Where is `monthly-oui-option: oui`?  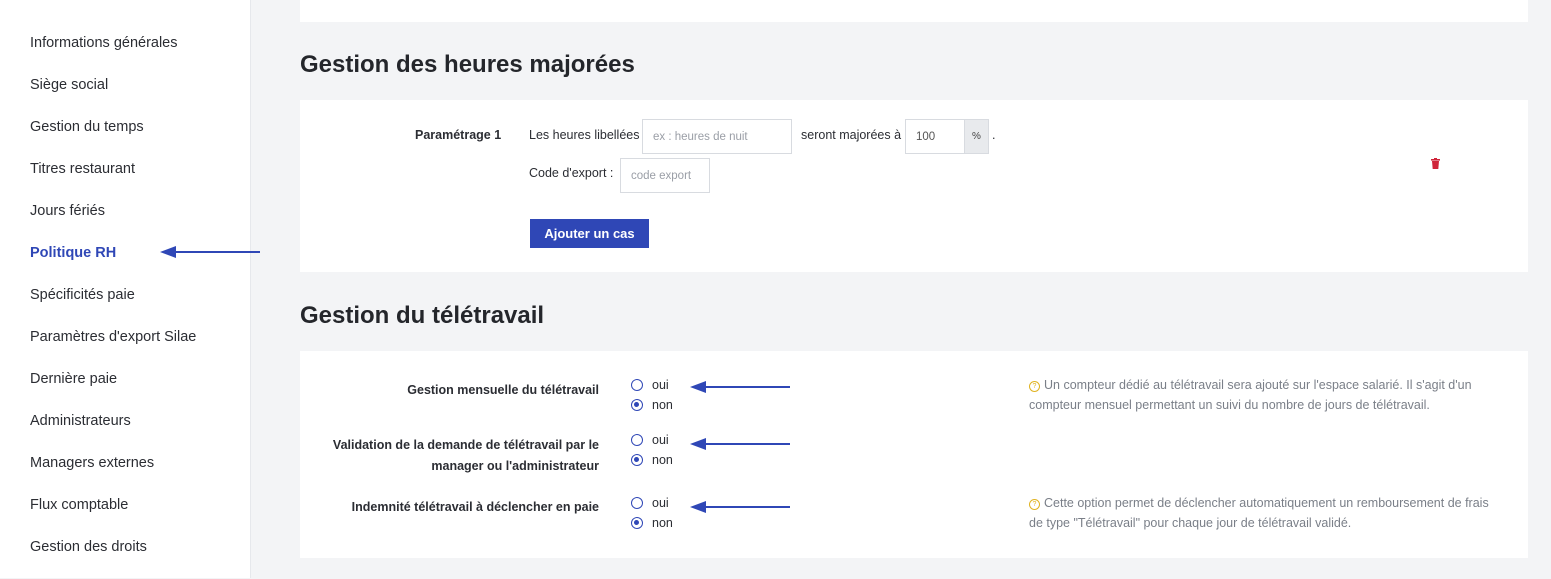
monthly-oui-option: oui is located at coordinates (650, 385).